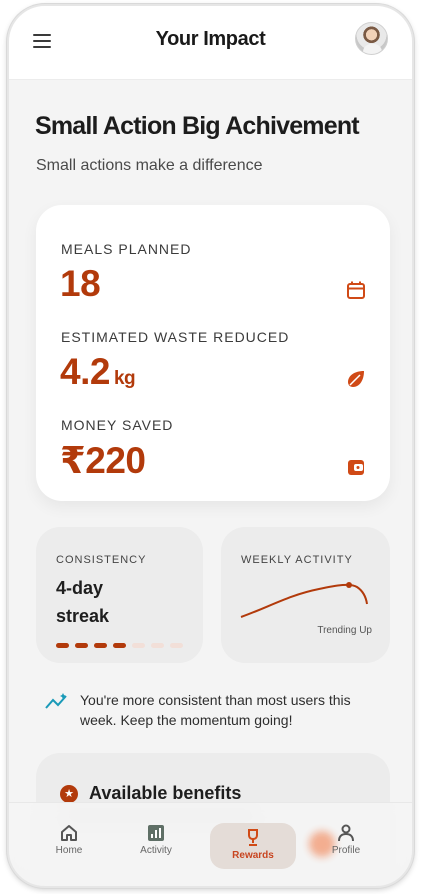 The height and width of the screenshot is (894, 422). What do you see at coordinates (356, 467) in the screenshot?
I see `wallet-icon` at bounding box center [356, 467].